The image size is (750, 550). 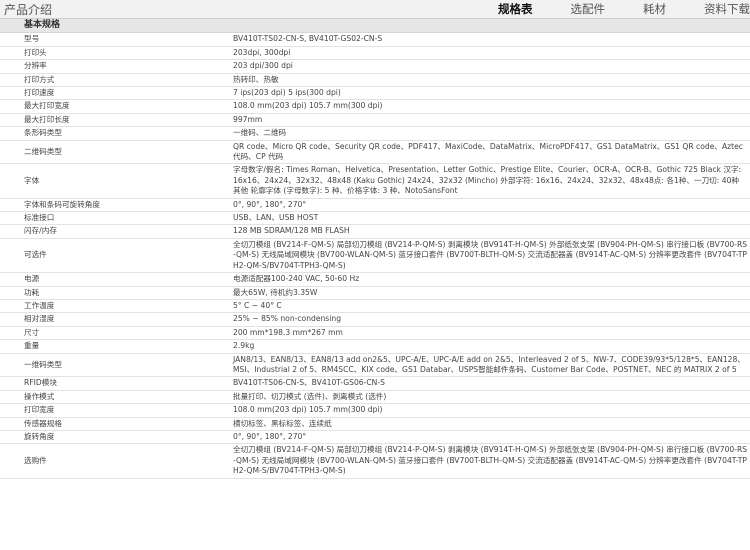 What do you see at coordinates (491, 424) in the screenshot?
I see `spec-value: 横切标签、黑标标签、连续纸` at bounding box center [491, 424].